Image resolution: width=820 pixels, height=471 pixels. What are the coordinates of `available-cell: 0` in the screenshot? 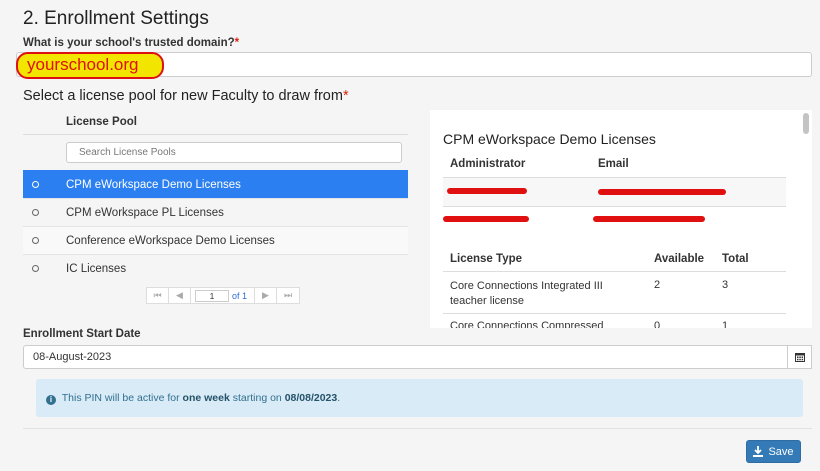 It's located at (657, 324).